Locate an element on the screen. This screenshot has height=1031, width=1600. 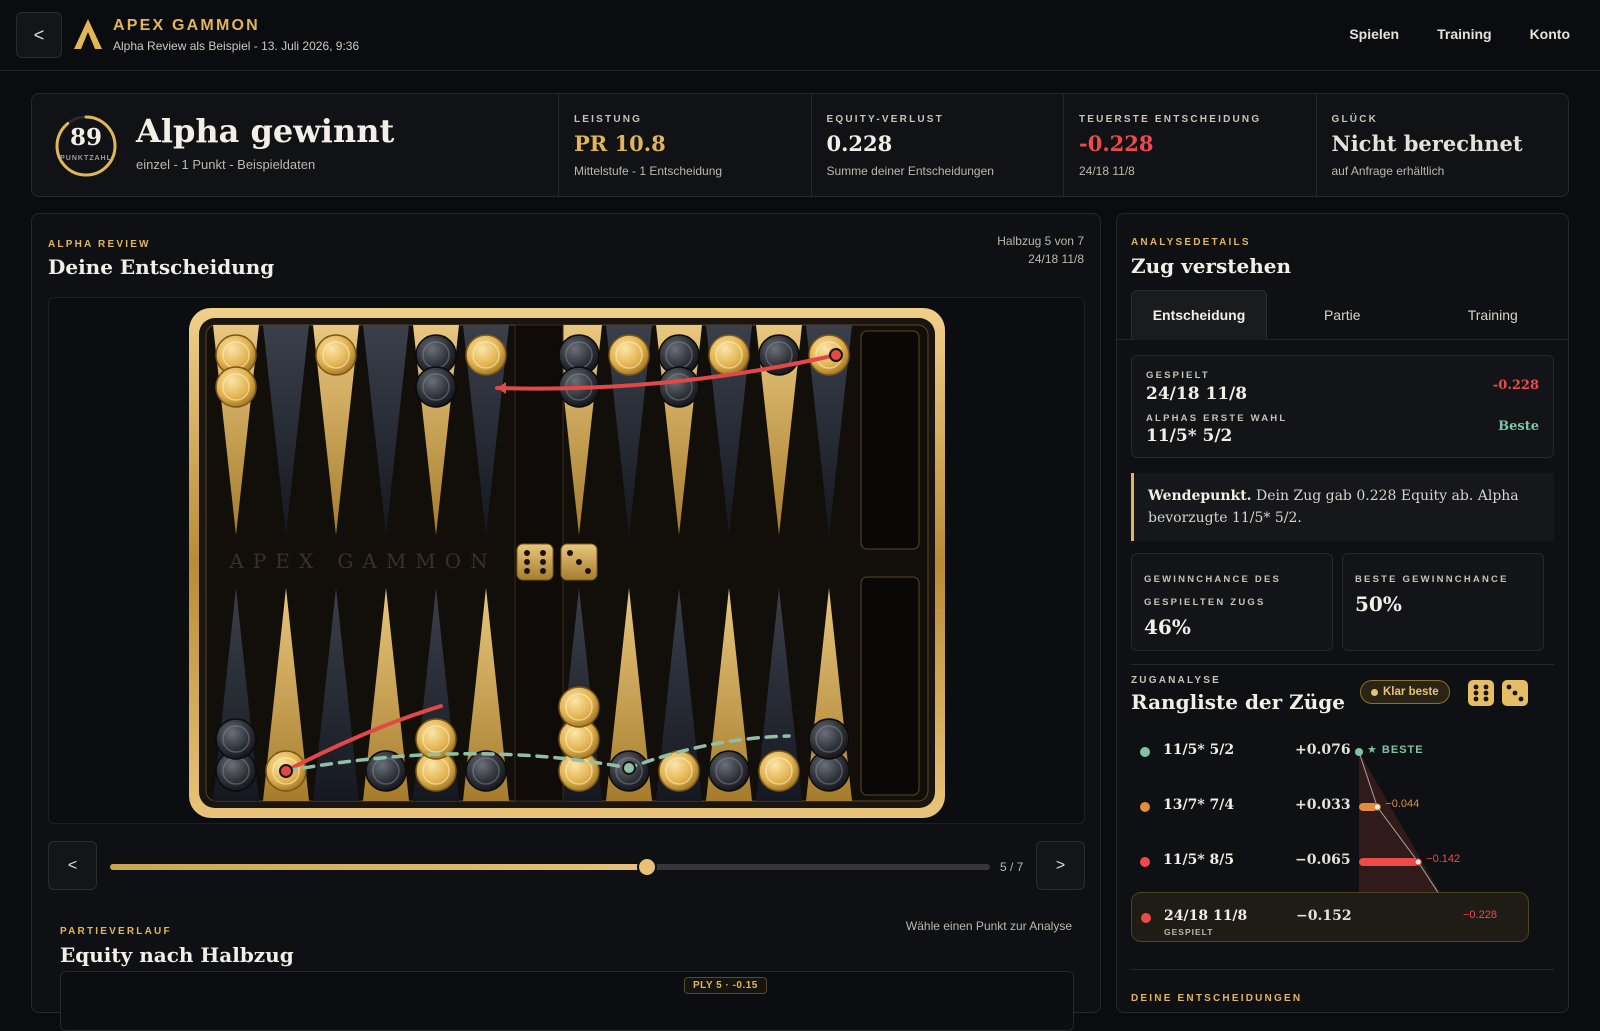
history-hint: Wähle einen Punkt zur Analyse is located at coordinates (988, 926).